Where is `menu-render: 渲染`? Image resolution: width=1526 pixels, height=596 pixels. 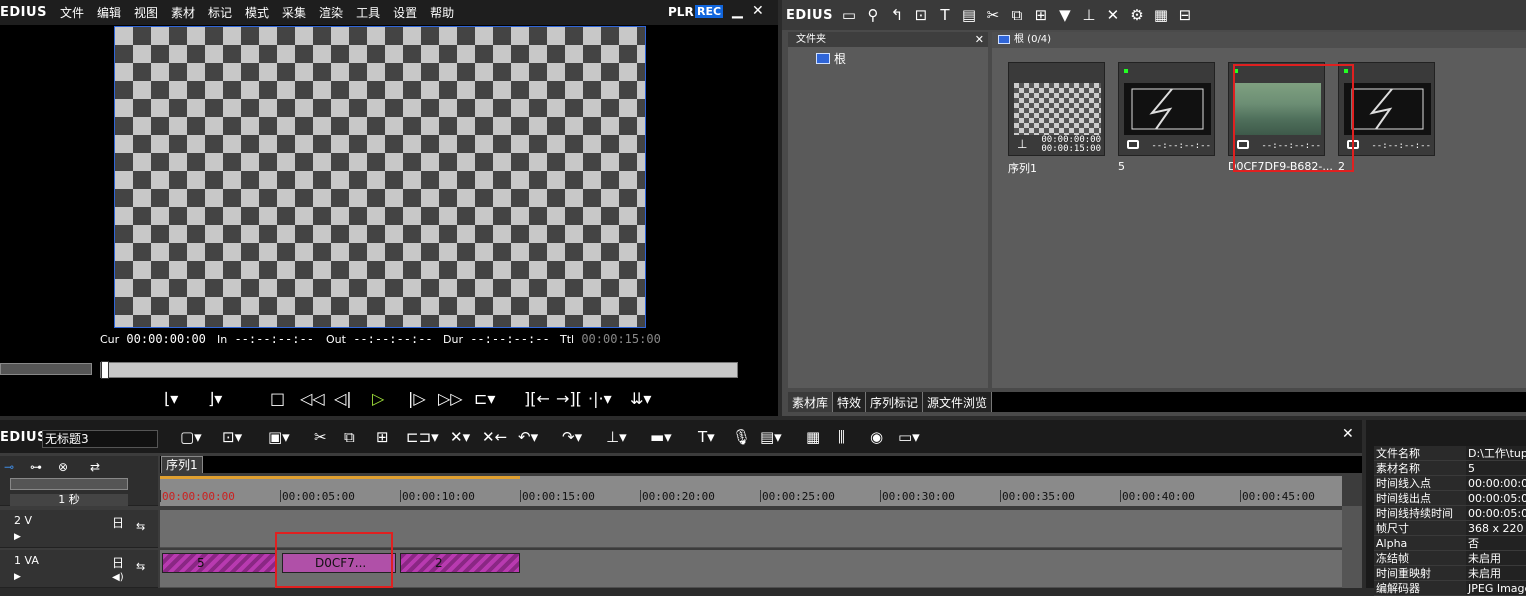
menu-render: 渲染 is located at coordinates (331, 12).